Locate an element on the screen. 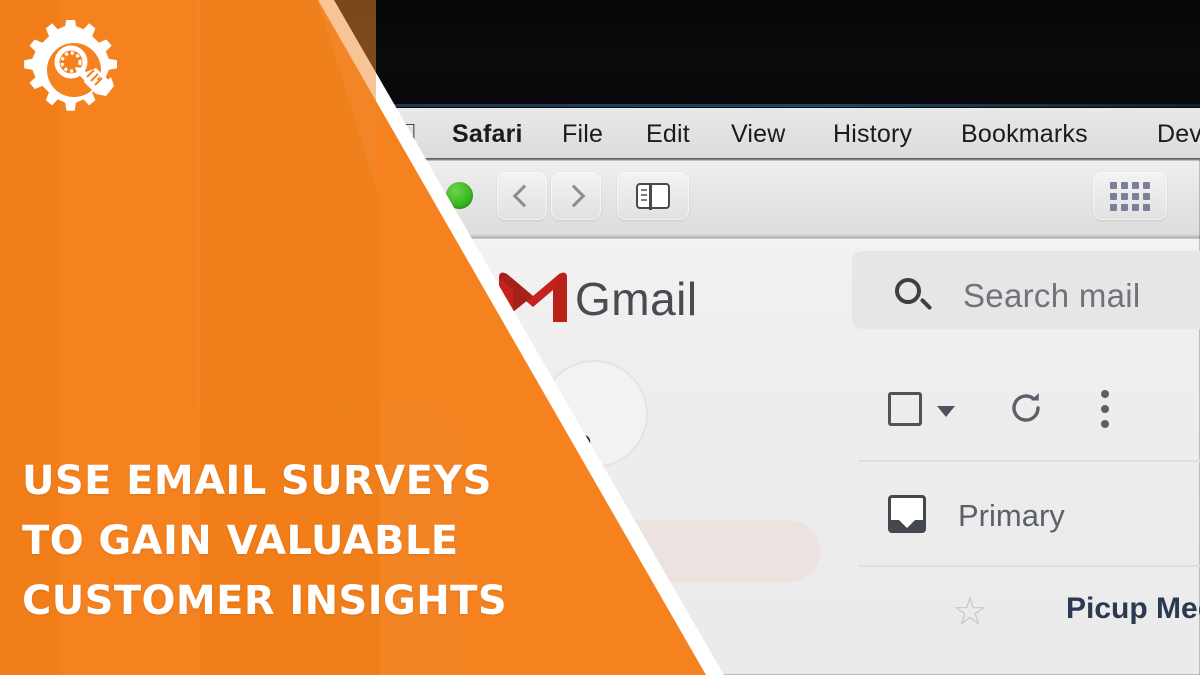  headline-line-3: CUSTOMER INSIGHTS is located at coordinates (265, 601).